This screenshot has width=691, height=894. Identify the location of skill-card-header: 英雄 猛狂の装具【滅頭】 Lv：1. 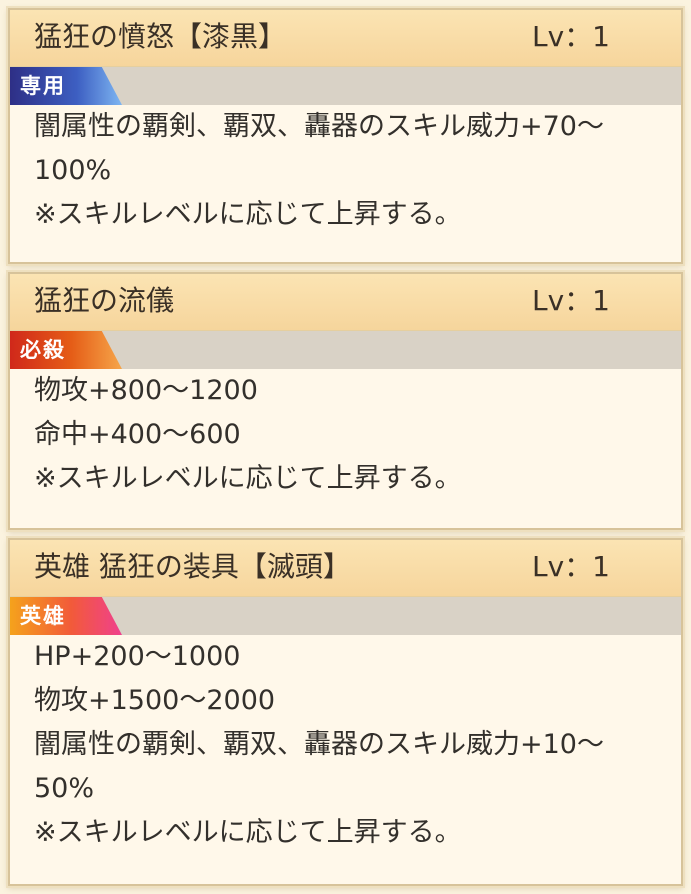
(345, 568).